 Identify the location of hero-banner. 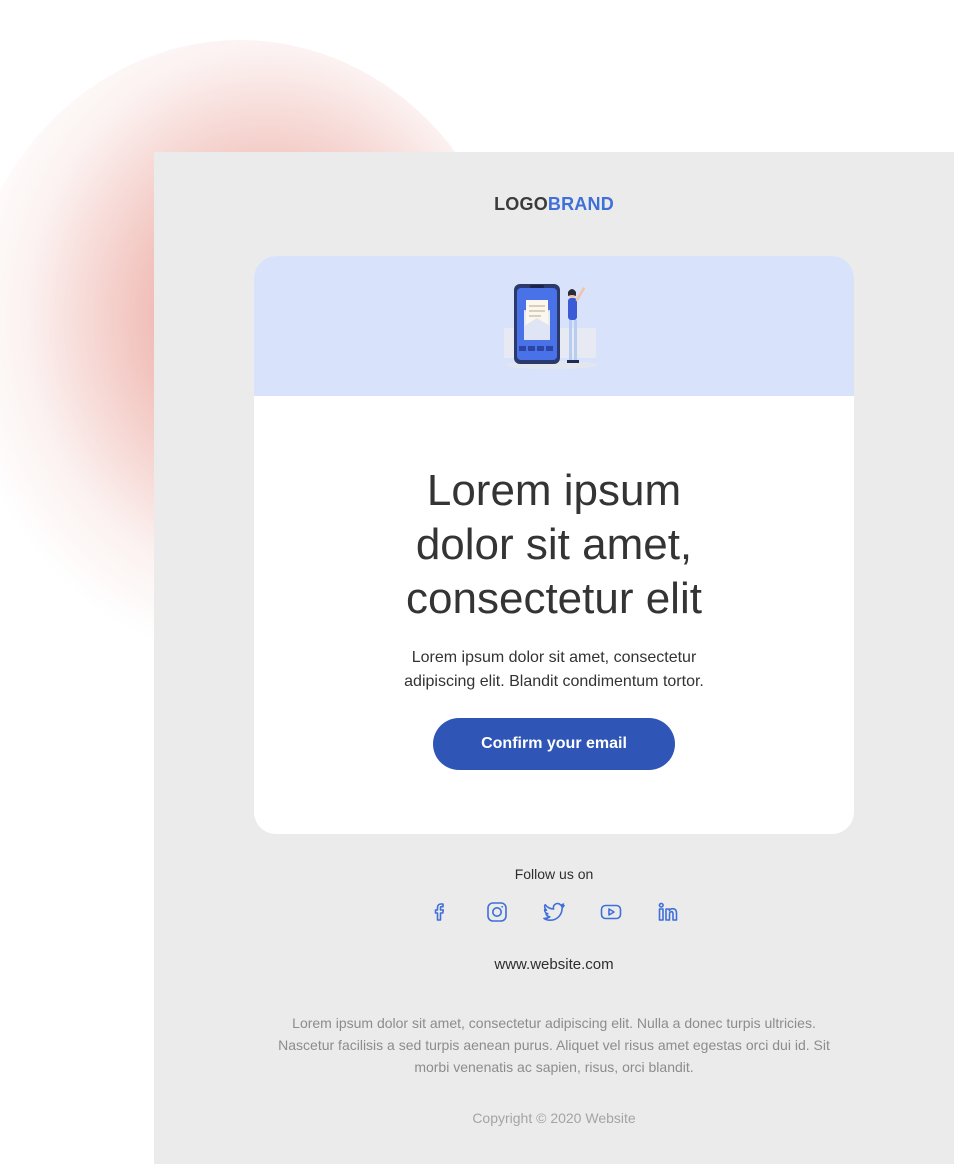
(554, 326).